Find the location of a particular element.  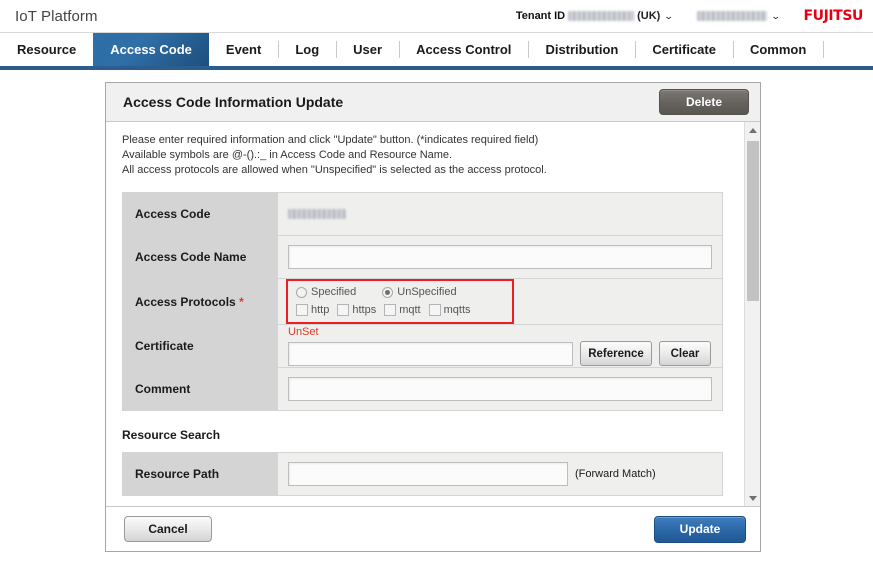

table-row-resource-path: Resource Path (Forward Match) is located at coordinates (422, 474).